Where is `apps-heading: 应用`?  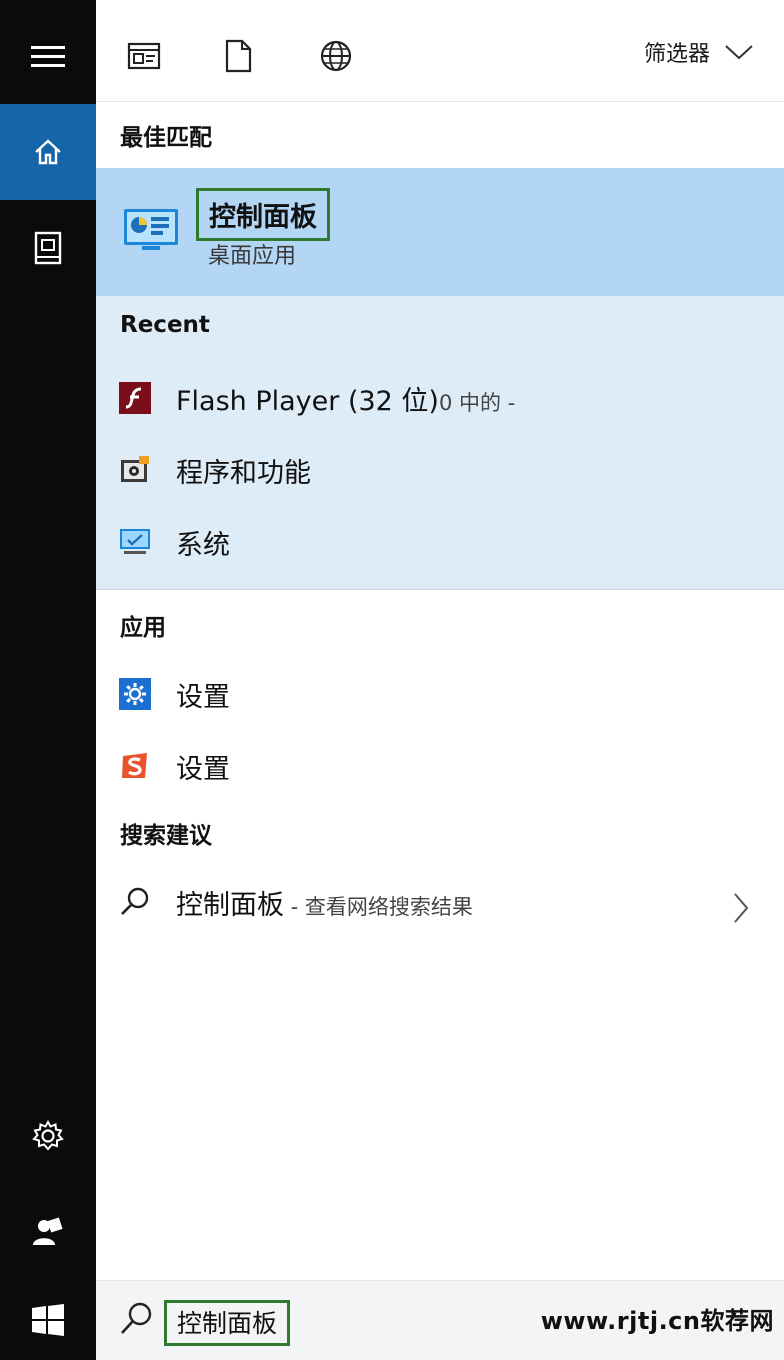 apps-heading: 应用 is located at coordinates (143, 628).